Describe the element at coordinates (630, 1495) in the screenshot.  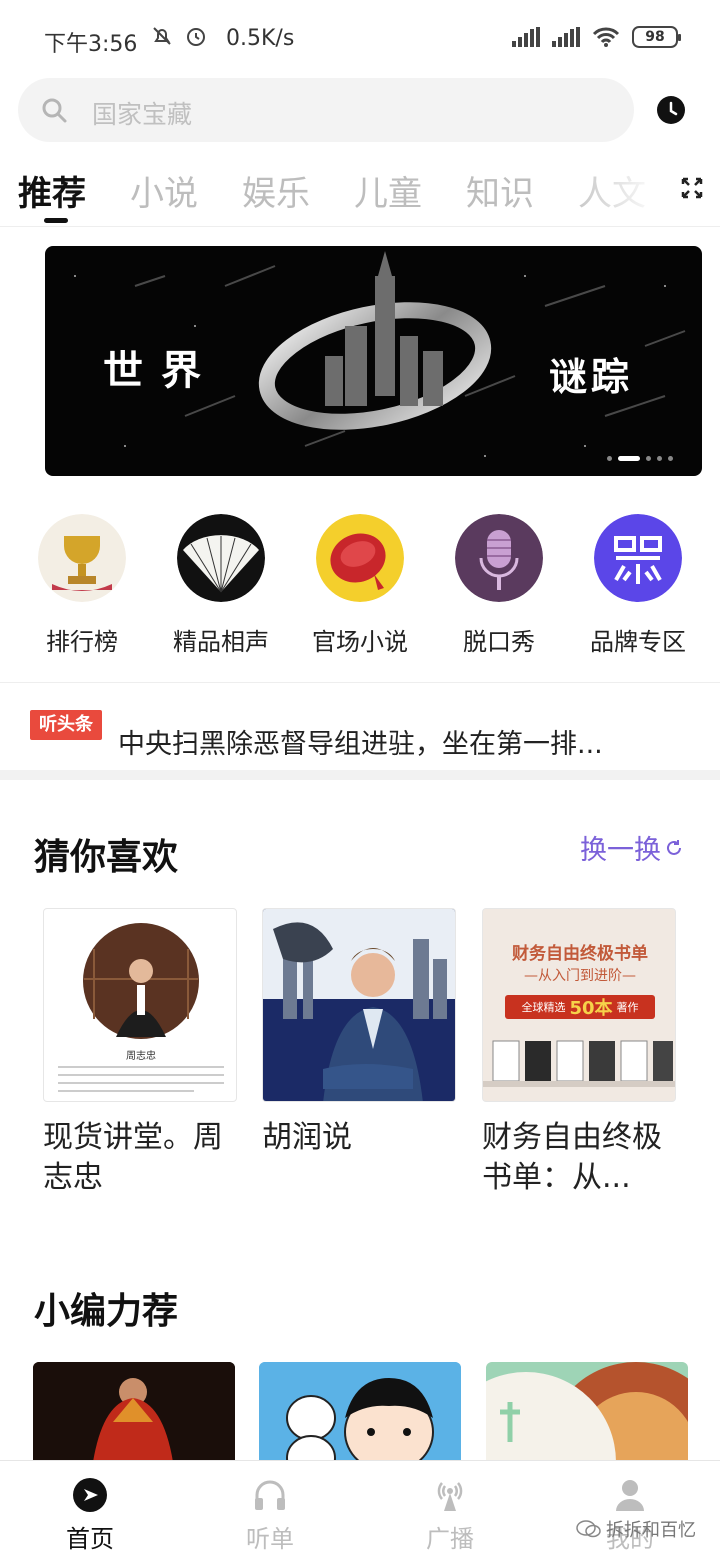
I see `person-icon` at that location.